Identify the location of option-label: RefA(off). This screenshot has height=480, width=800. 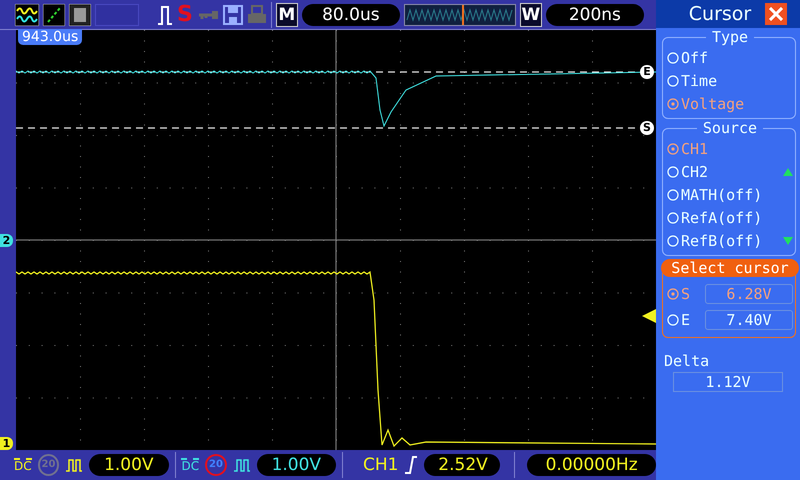
(721, 217).